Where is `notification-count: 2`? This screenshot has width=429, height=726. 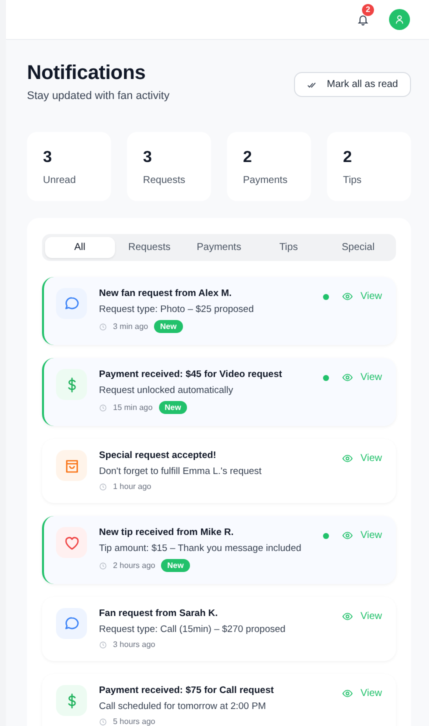 notification-count: 2 is located at coordinates (368, 10).